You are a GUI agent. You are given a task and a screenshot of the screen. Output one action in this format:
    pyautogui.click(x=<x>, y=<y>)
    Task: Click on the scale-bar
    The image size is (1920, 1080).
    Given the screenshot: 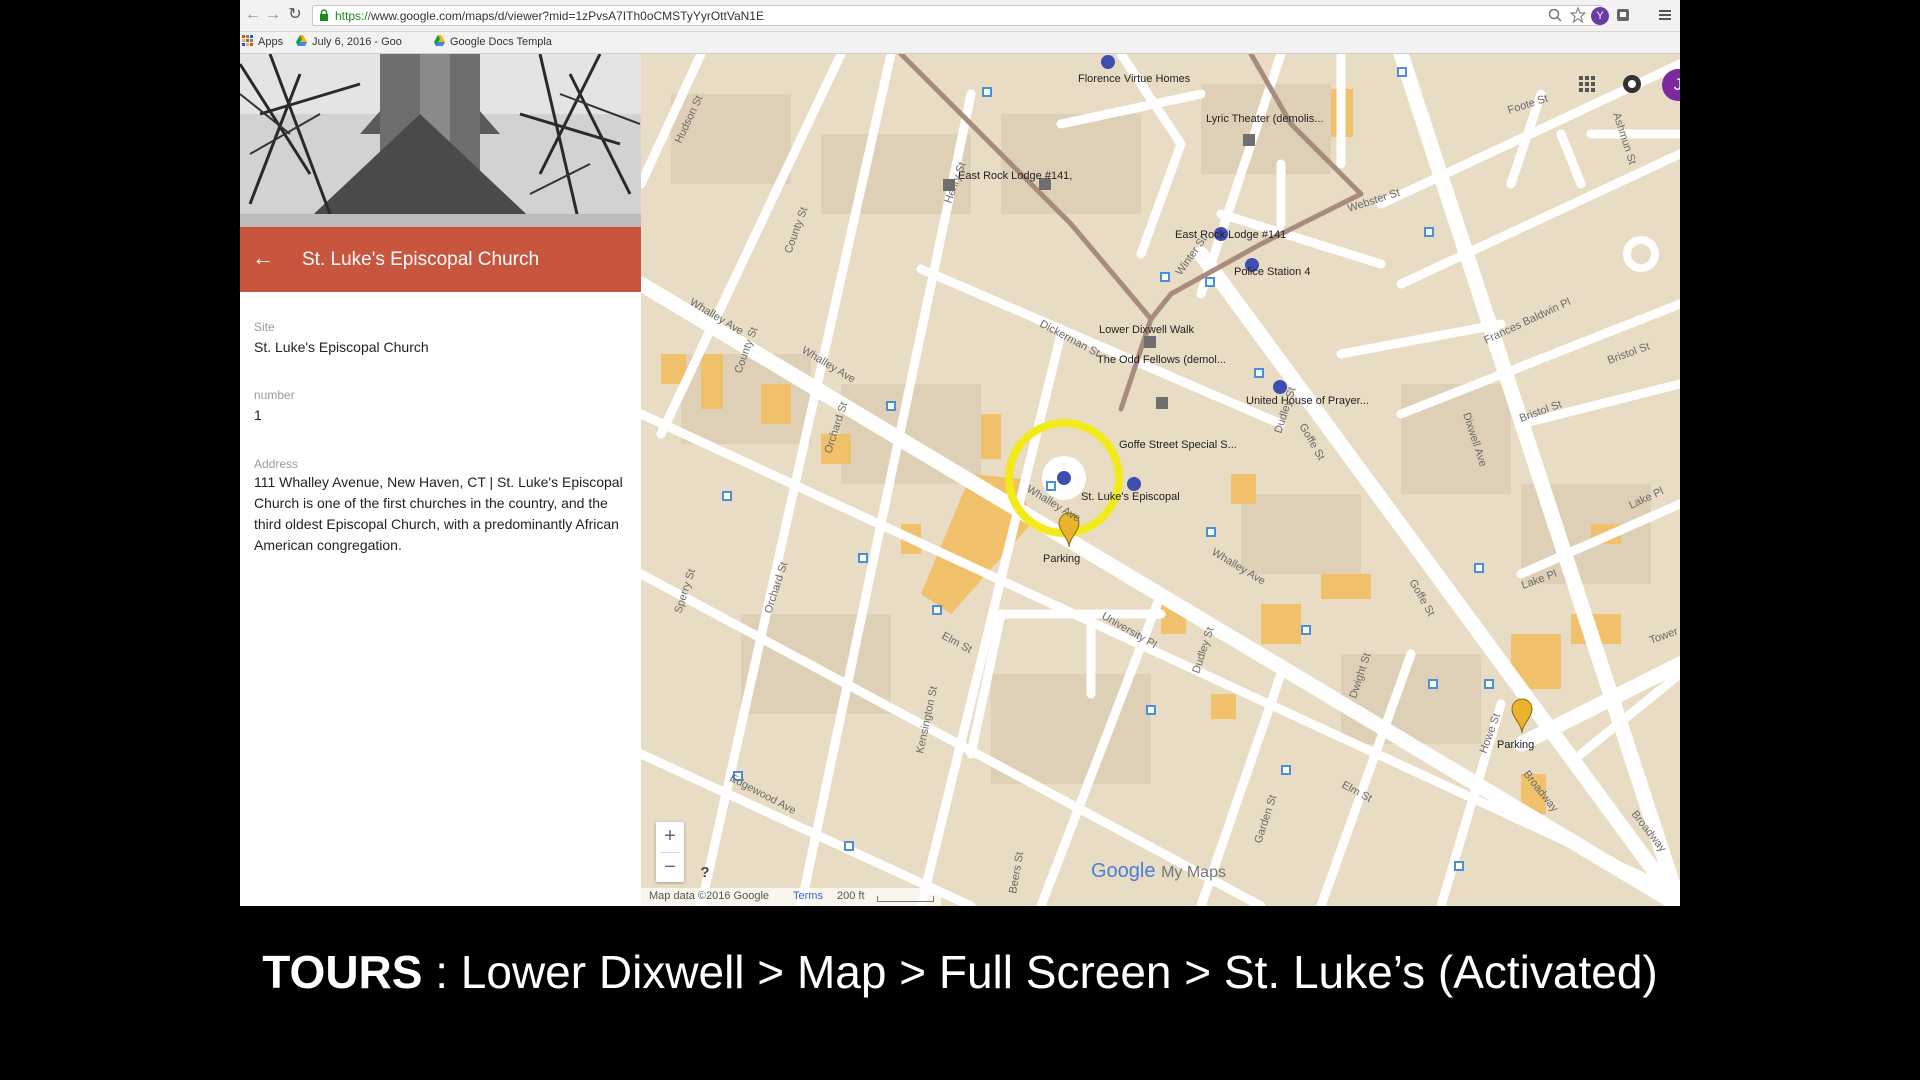 What is the action you would take?
    pyautogui.click(x=905, y=899)
    